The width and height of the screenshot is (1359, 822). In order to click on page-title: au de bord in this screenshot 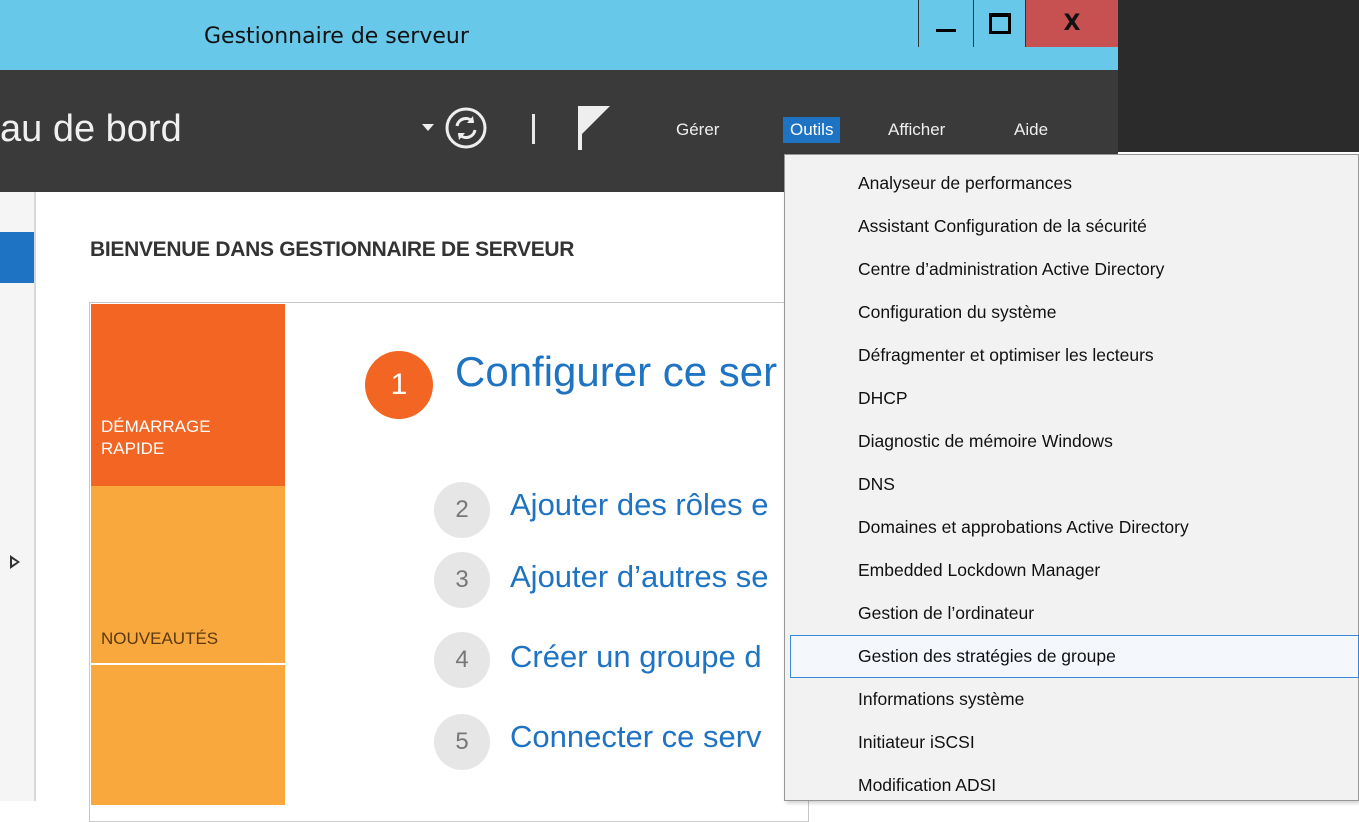, I will do `click(91, 129)`.